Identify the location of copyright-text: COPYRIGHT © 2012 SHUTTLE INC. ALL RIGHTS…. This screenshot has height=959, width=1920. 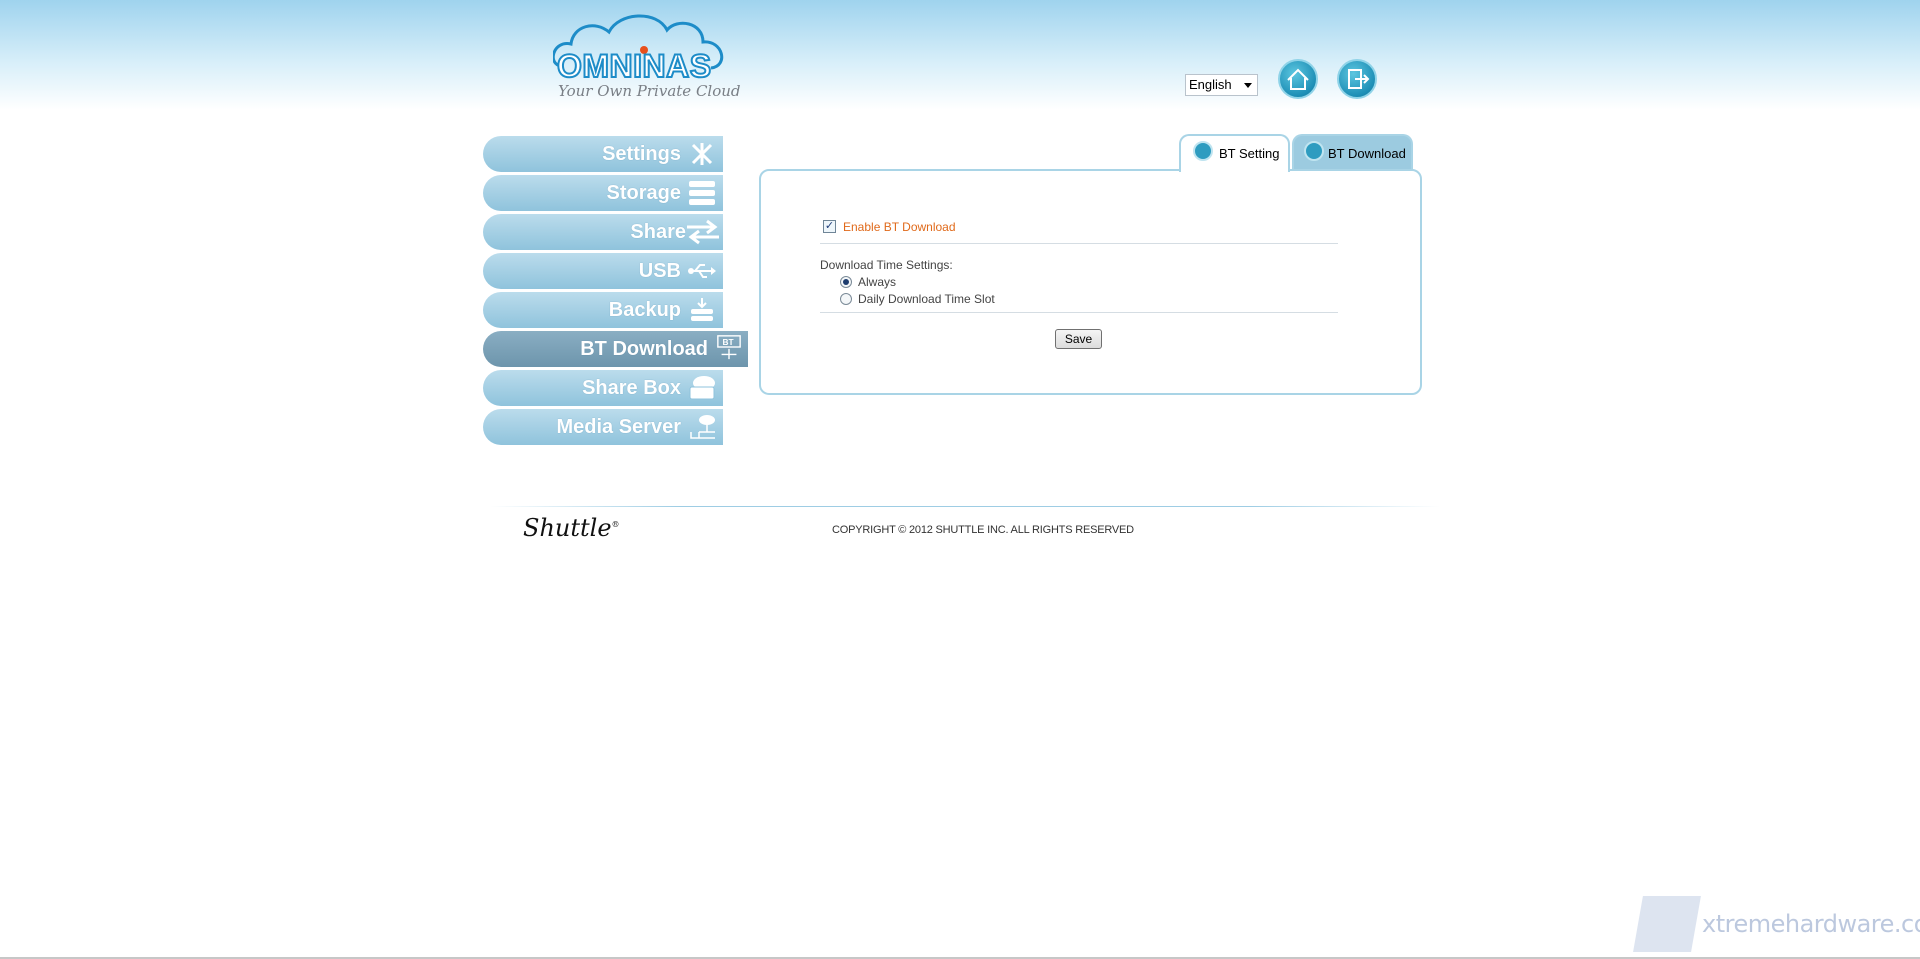
(983, 530).